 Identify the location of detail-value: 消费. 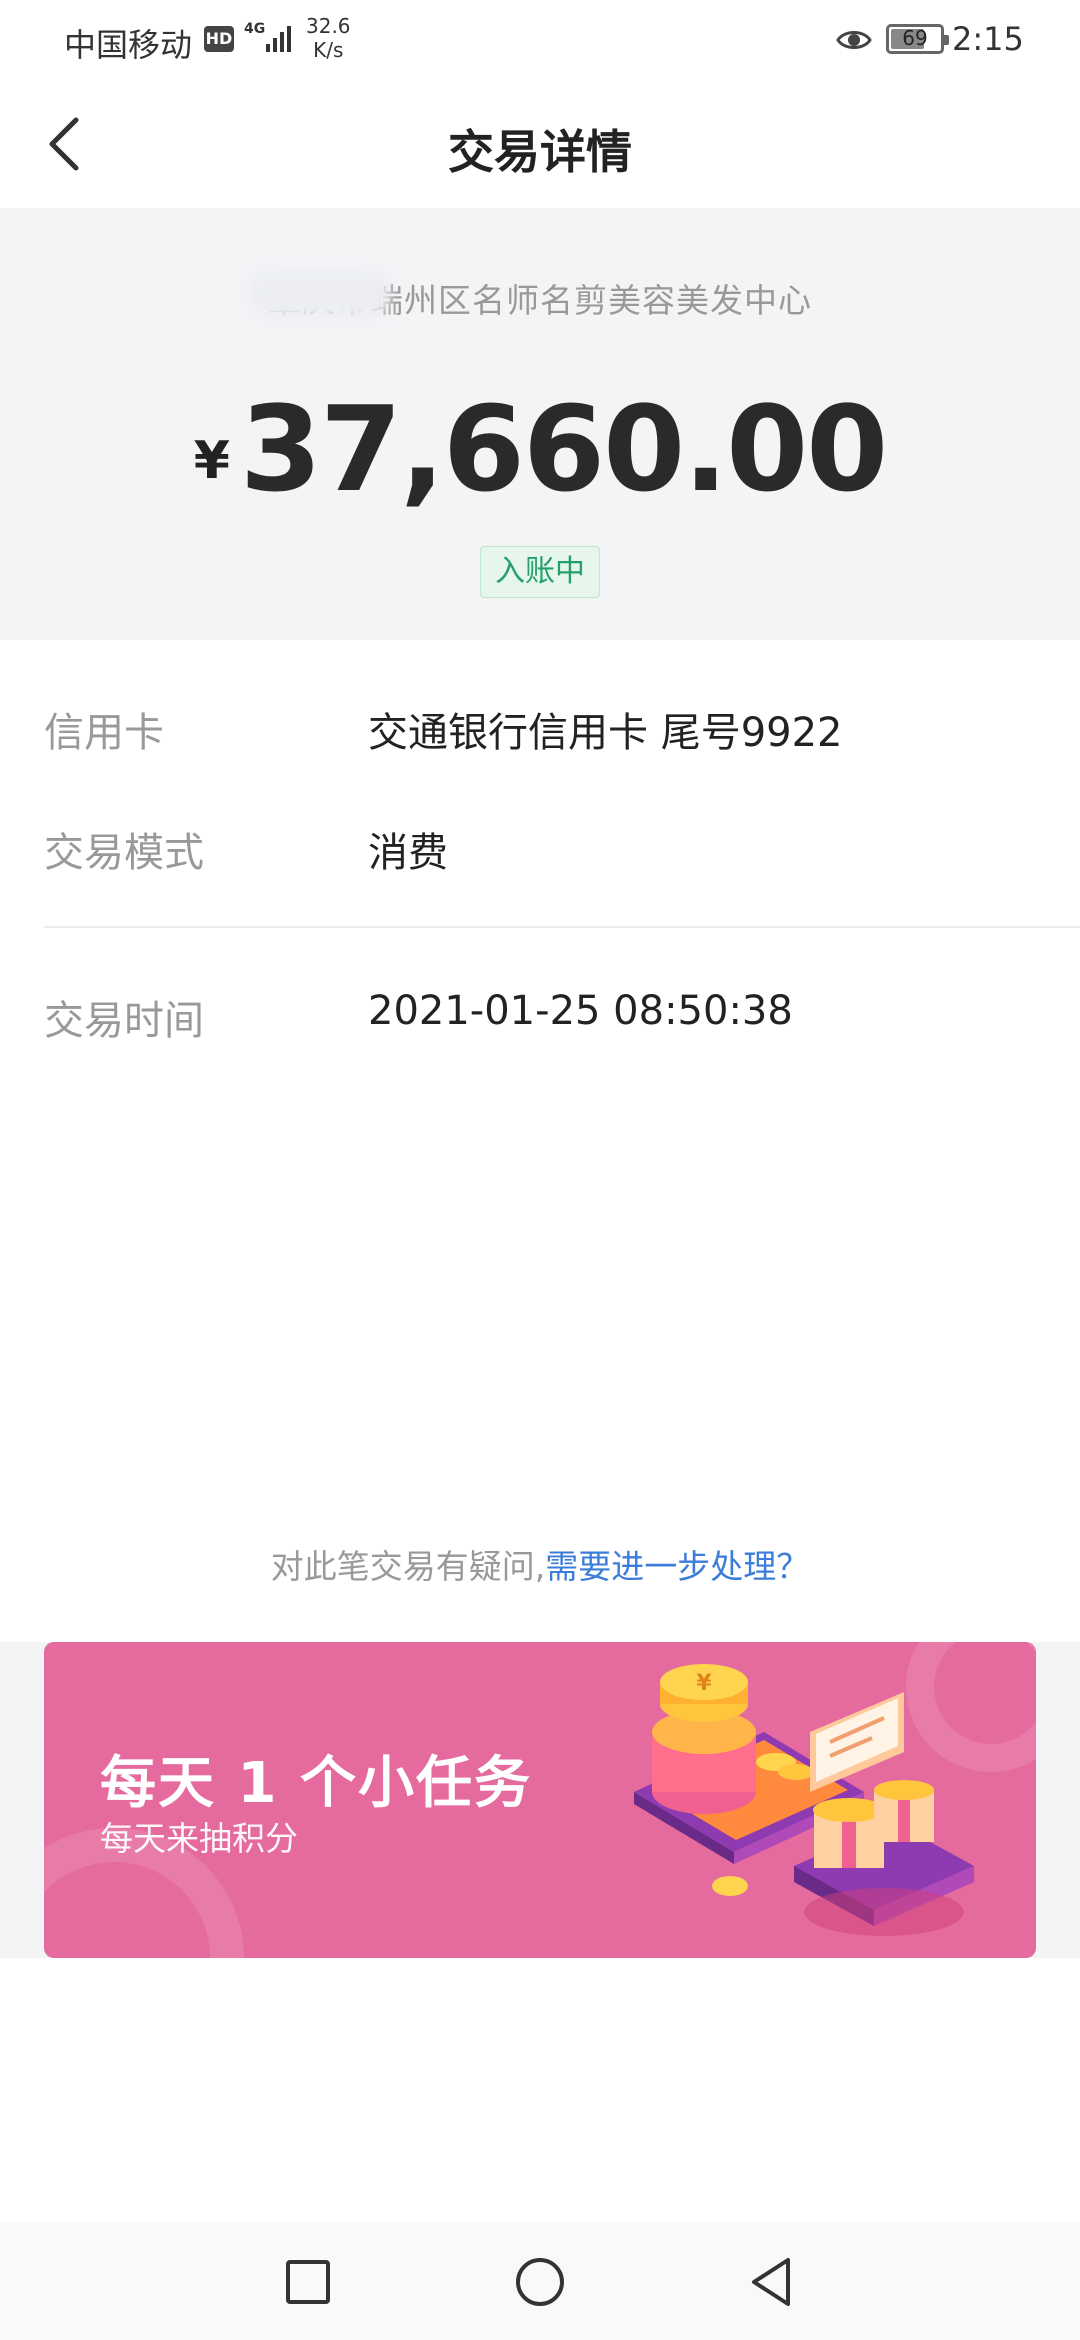
(408, 853).